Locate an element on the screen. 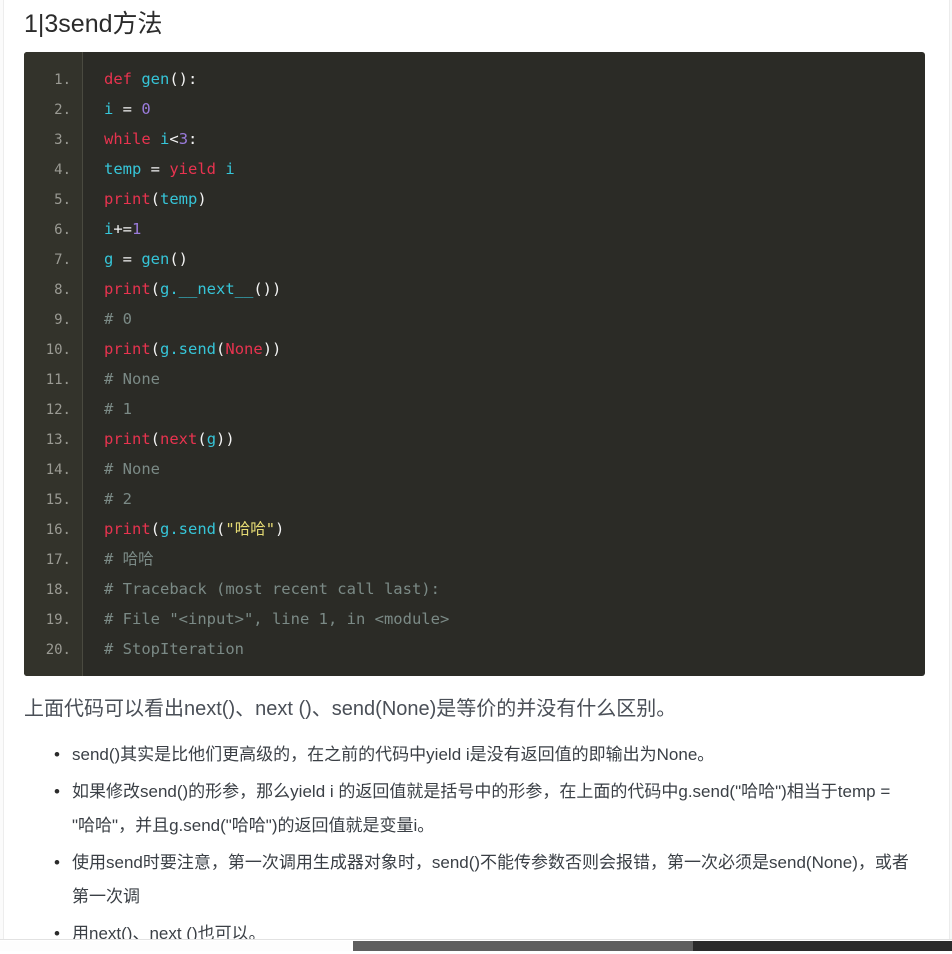 The height and width of the screenshot is (954, 952). code-line-text: print(g.send("哈哈") is located at coordinates (183, 529).